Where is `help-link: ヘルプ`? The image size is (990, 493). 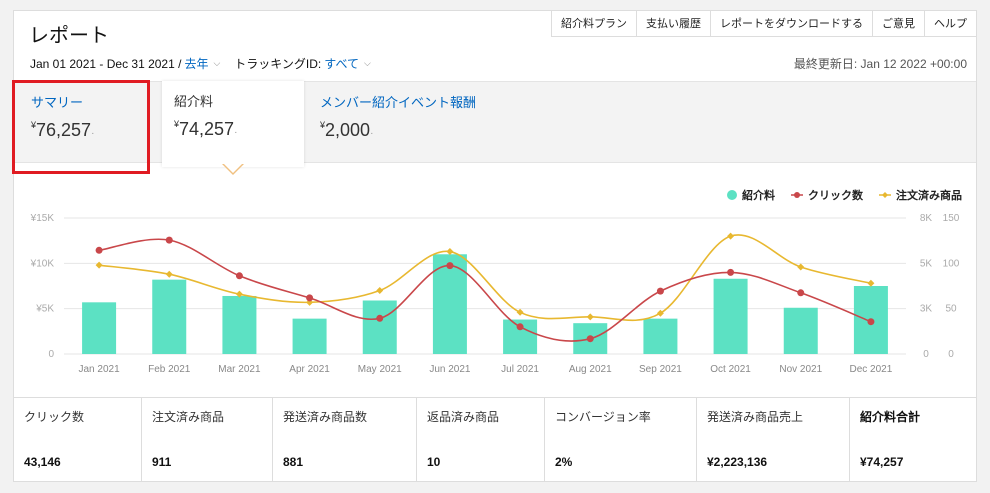 help-link: ヘルプ is located at coordinates (950, 23).